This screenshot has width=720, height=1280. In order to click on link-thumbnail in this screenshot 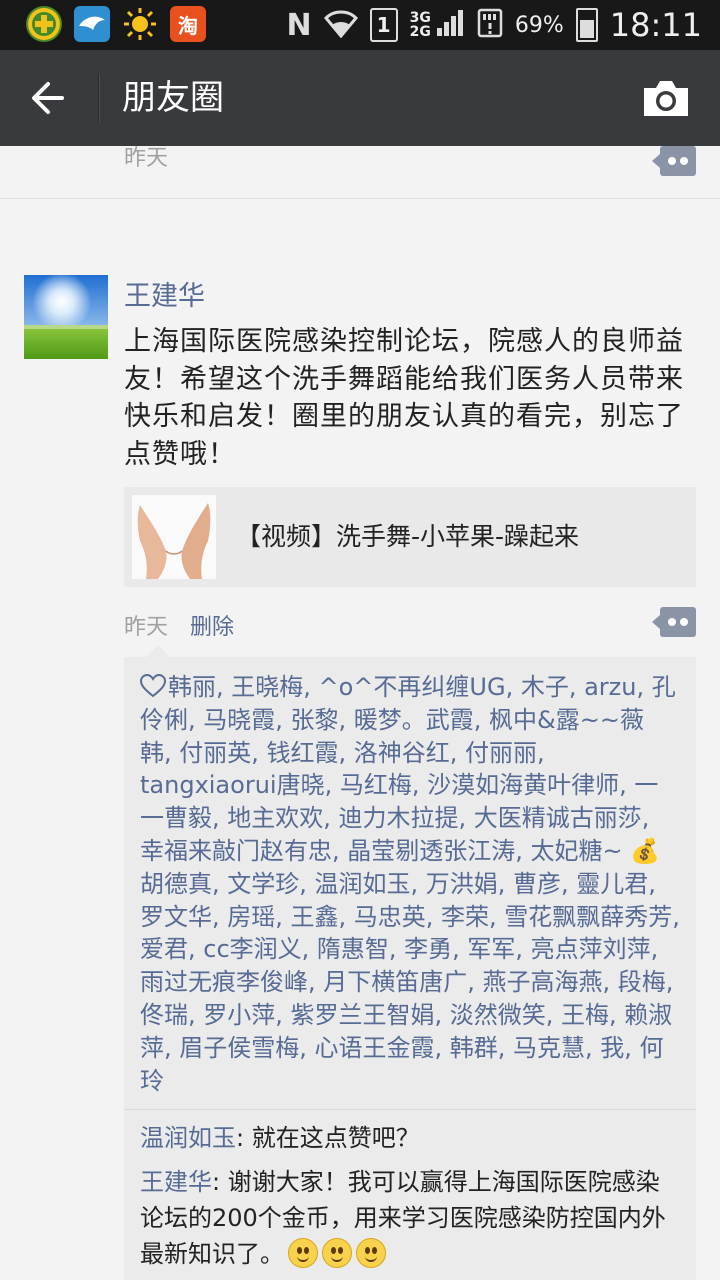, I will do `click(174, 537)`.